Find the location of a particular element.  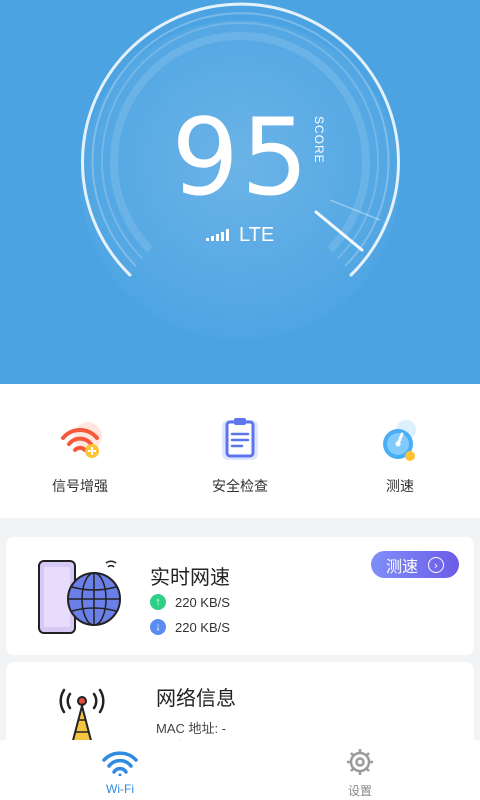

wifi-icon is located at coordinates (120, 763).